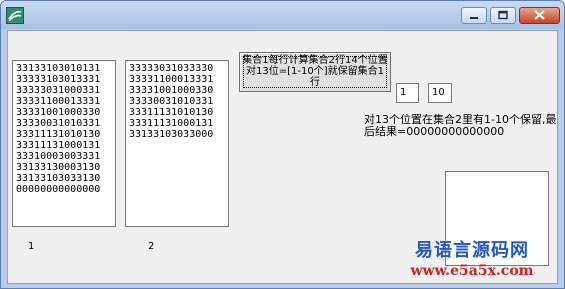 The image size is (565, 289). What do you see at coordinates (407, 93) in the screenshot?
I see `min-count-field: 1` at bounding box center [407, 93].